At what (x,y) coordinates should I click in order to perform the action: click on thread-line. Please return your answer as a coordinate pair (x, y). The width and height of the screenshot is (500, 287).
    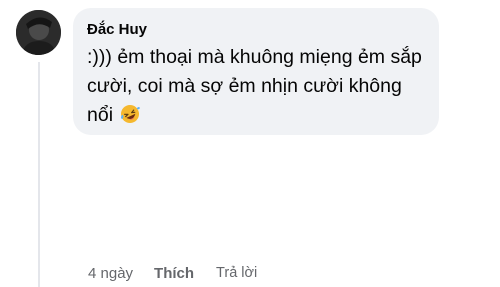
    Looking at the image, I should click on (39, 174).